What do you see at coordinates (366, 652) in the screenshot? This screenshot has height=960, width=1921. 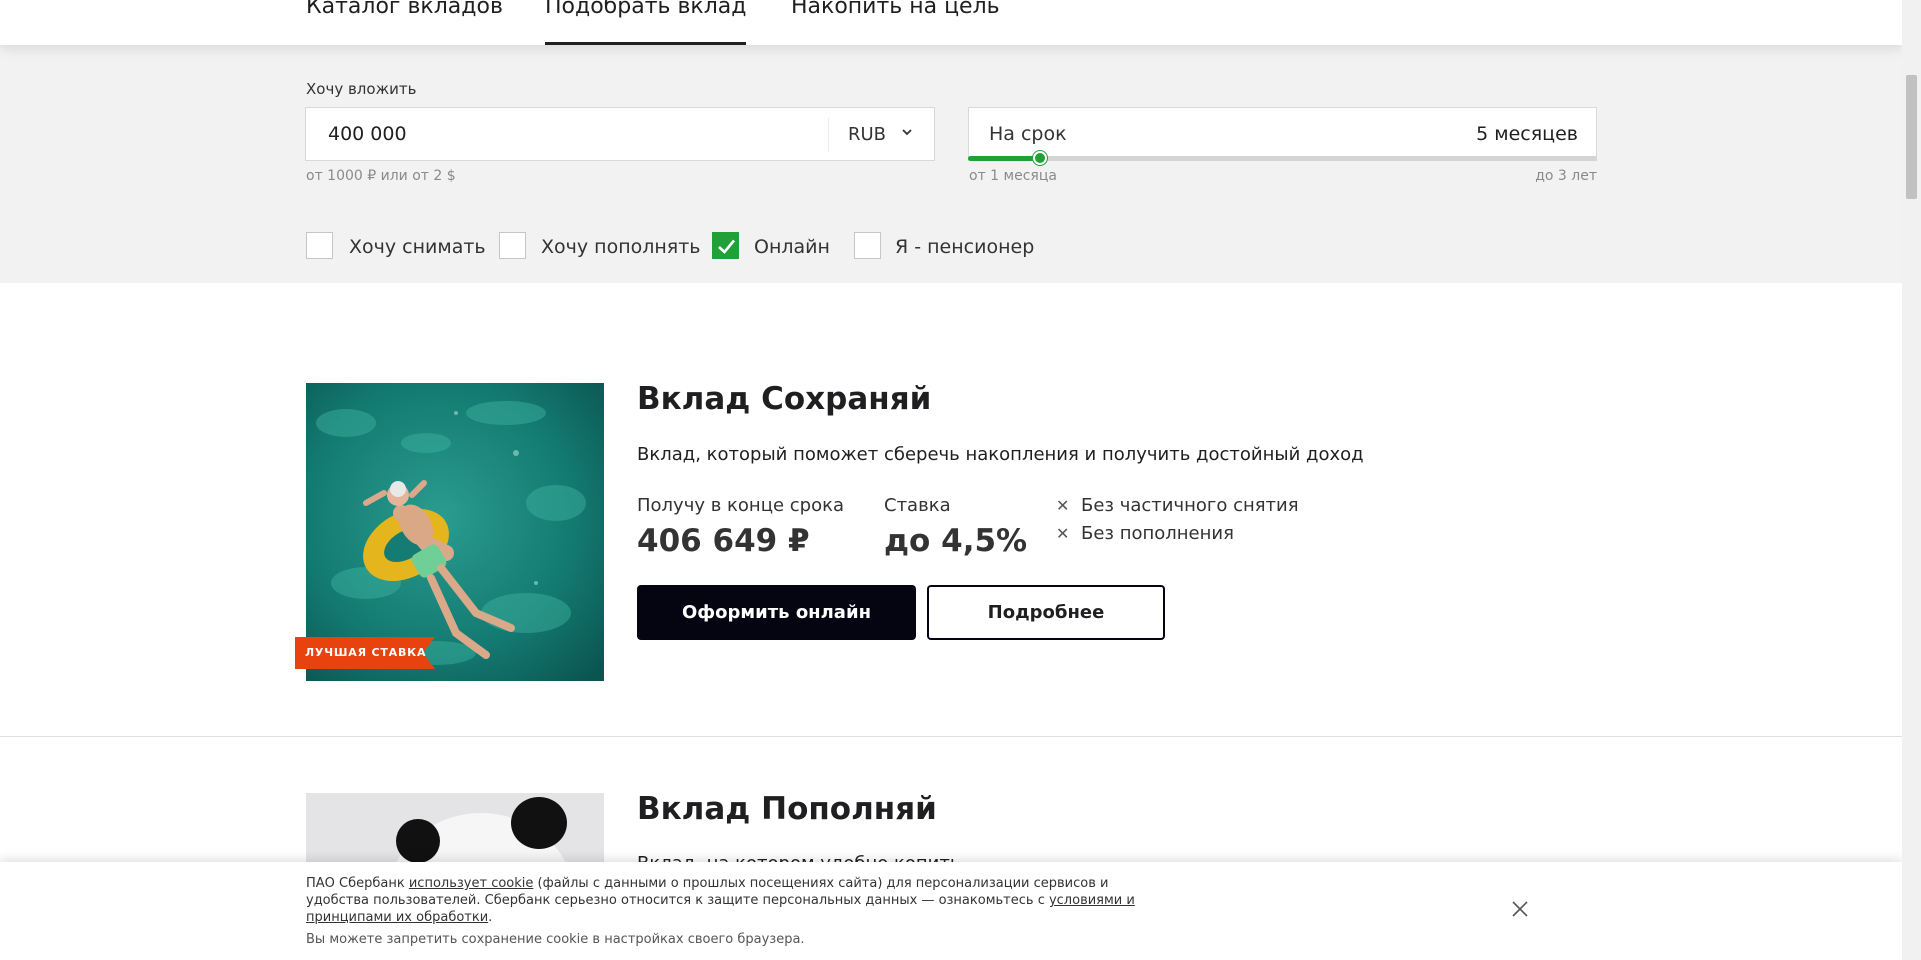 I see `best-rate-ribbon-text: ЛУЧШАЯ СТАВКА` at bounding box center [366, 652].